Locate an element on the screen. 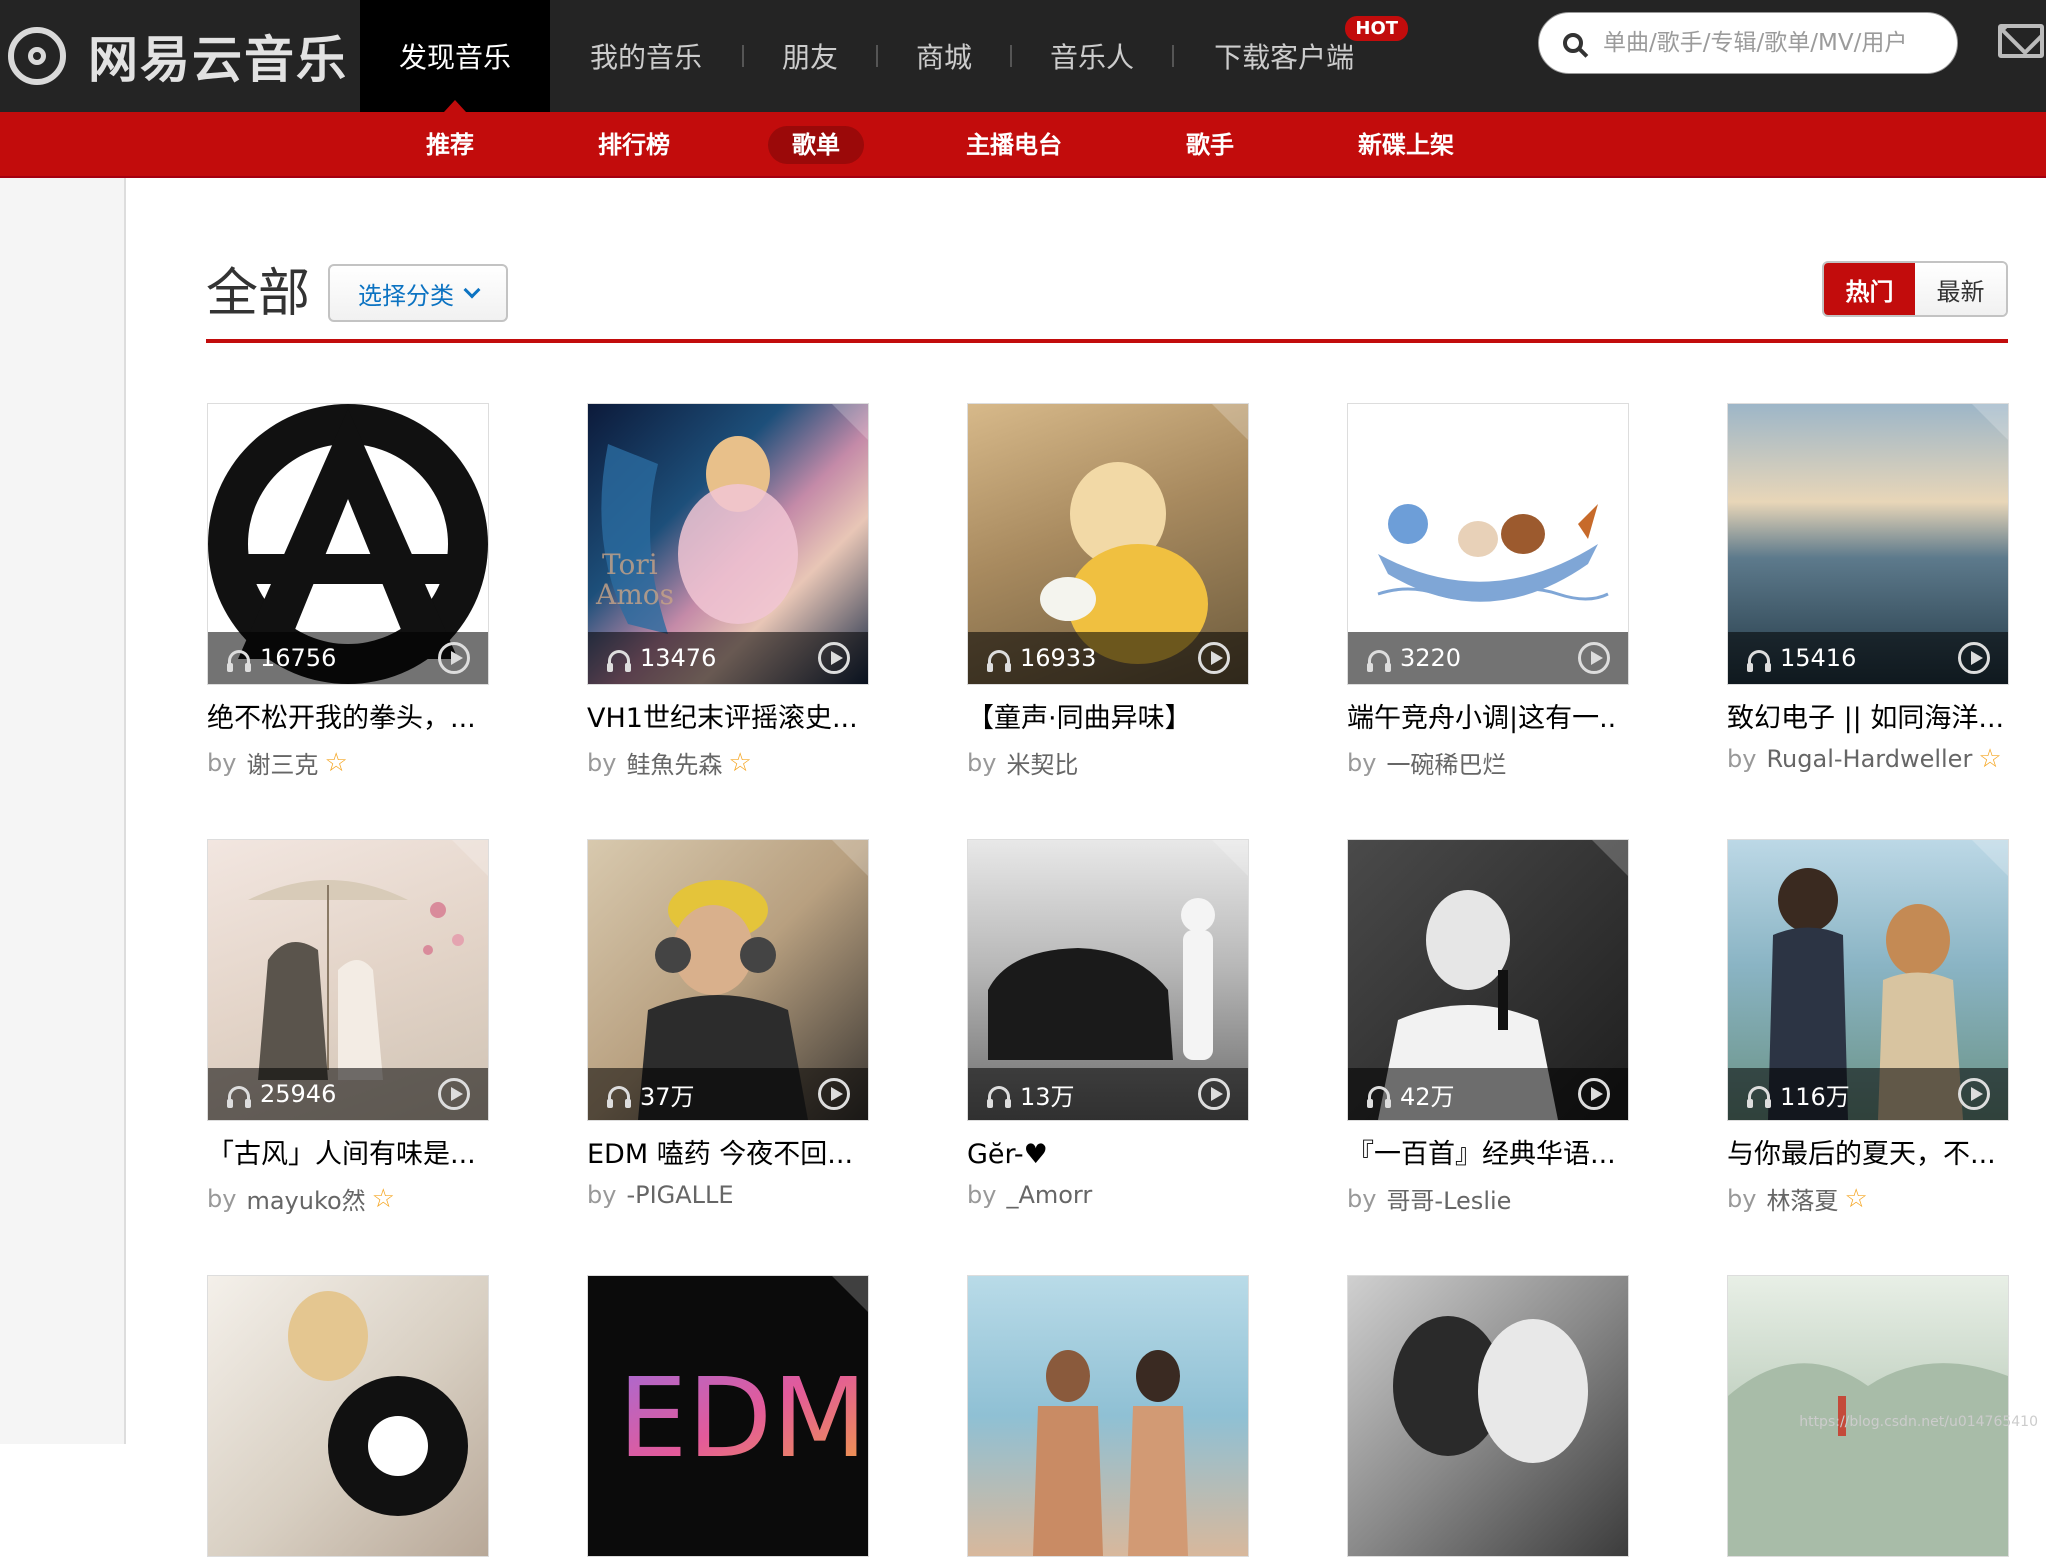  playlist-title: Gĕr-♥ is located at coordinates (1112, 1155).